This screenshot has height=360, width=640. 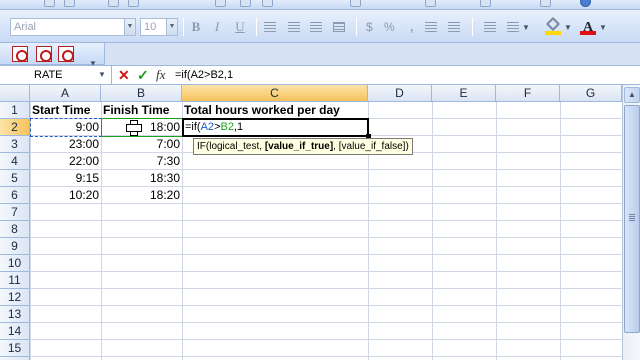 What do you see at coordinates (355, 3) in the screenshot?
I see `undo-icon` at bounding box center [355, 3].